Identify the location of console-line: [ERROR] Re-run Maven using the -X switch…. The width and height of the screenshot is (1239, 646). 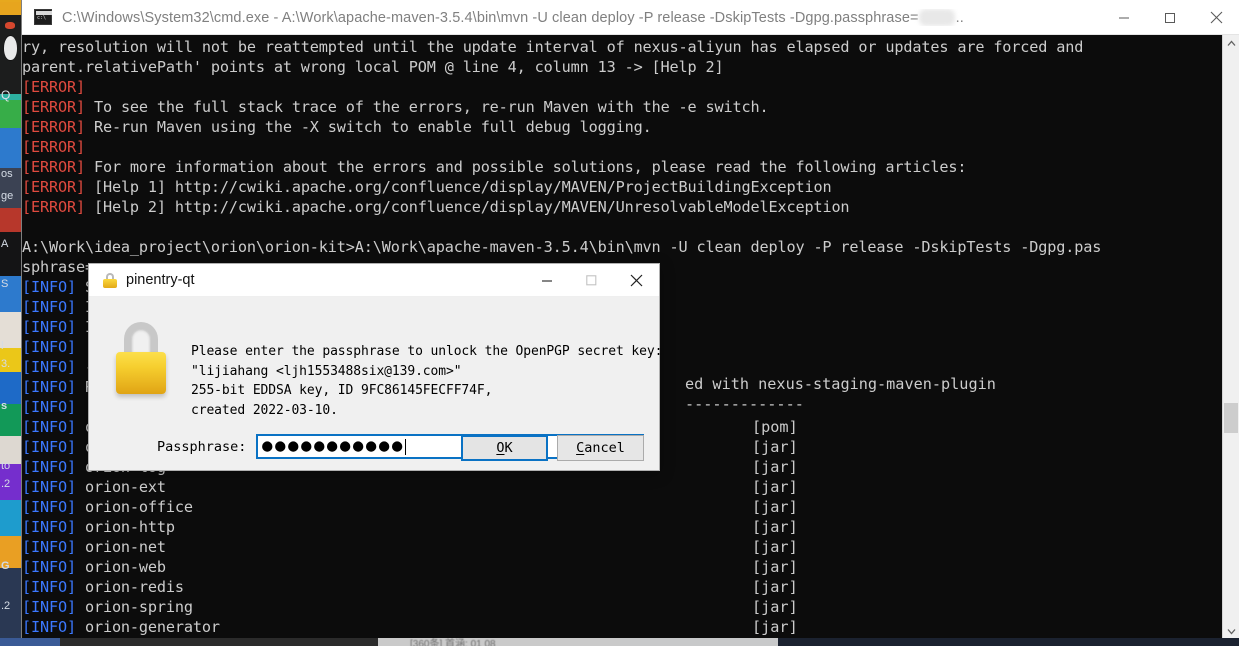
(611, 127).